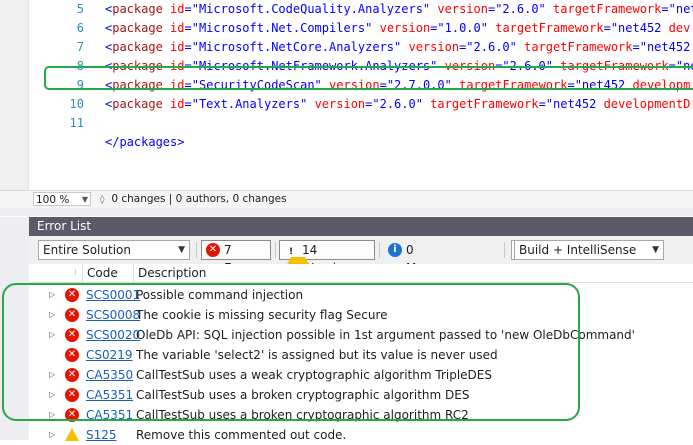  Describe the element at coordinates (429, 257) in the screenshot. I see `messages-filter-button: i 0 Messages` at that location.